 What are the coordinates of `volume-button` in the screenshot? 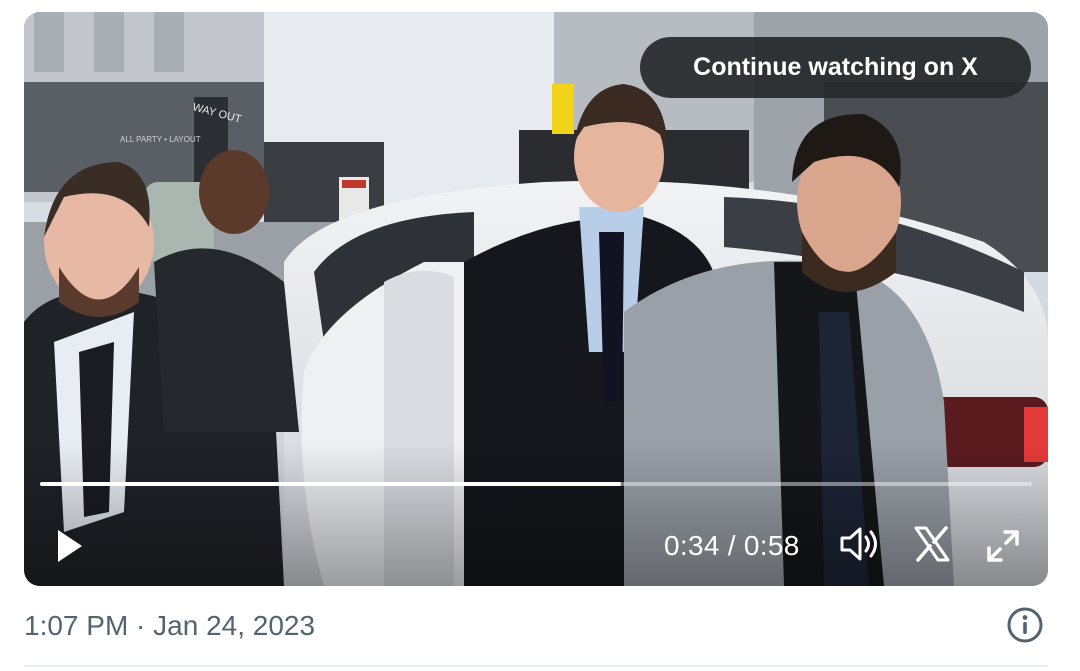 It's located at (860, 544).